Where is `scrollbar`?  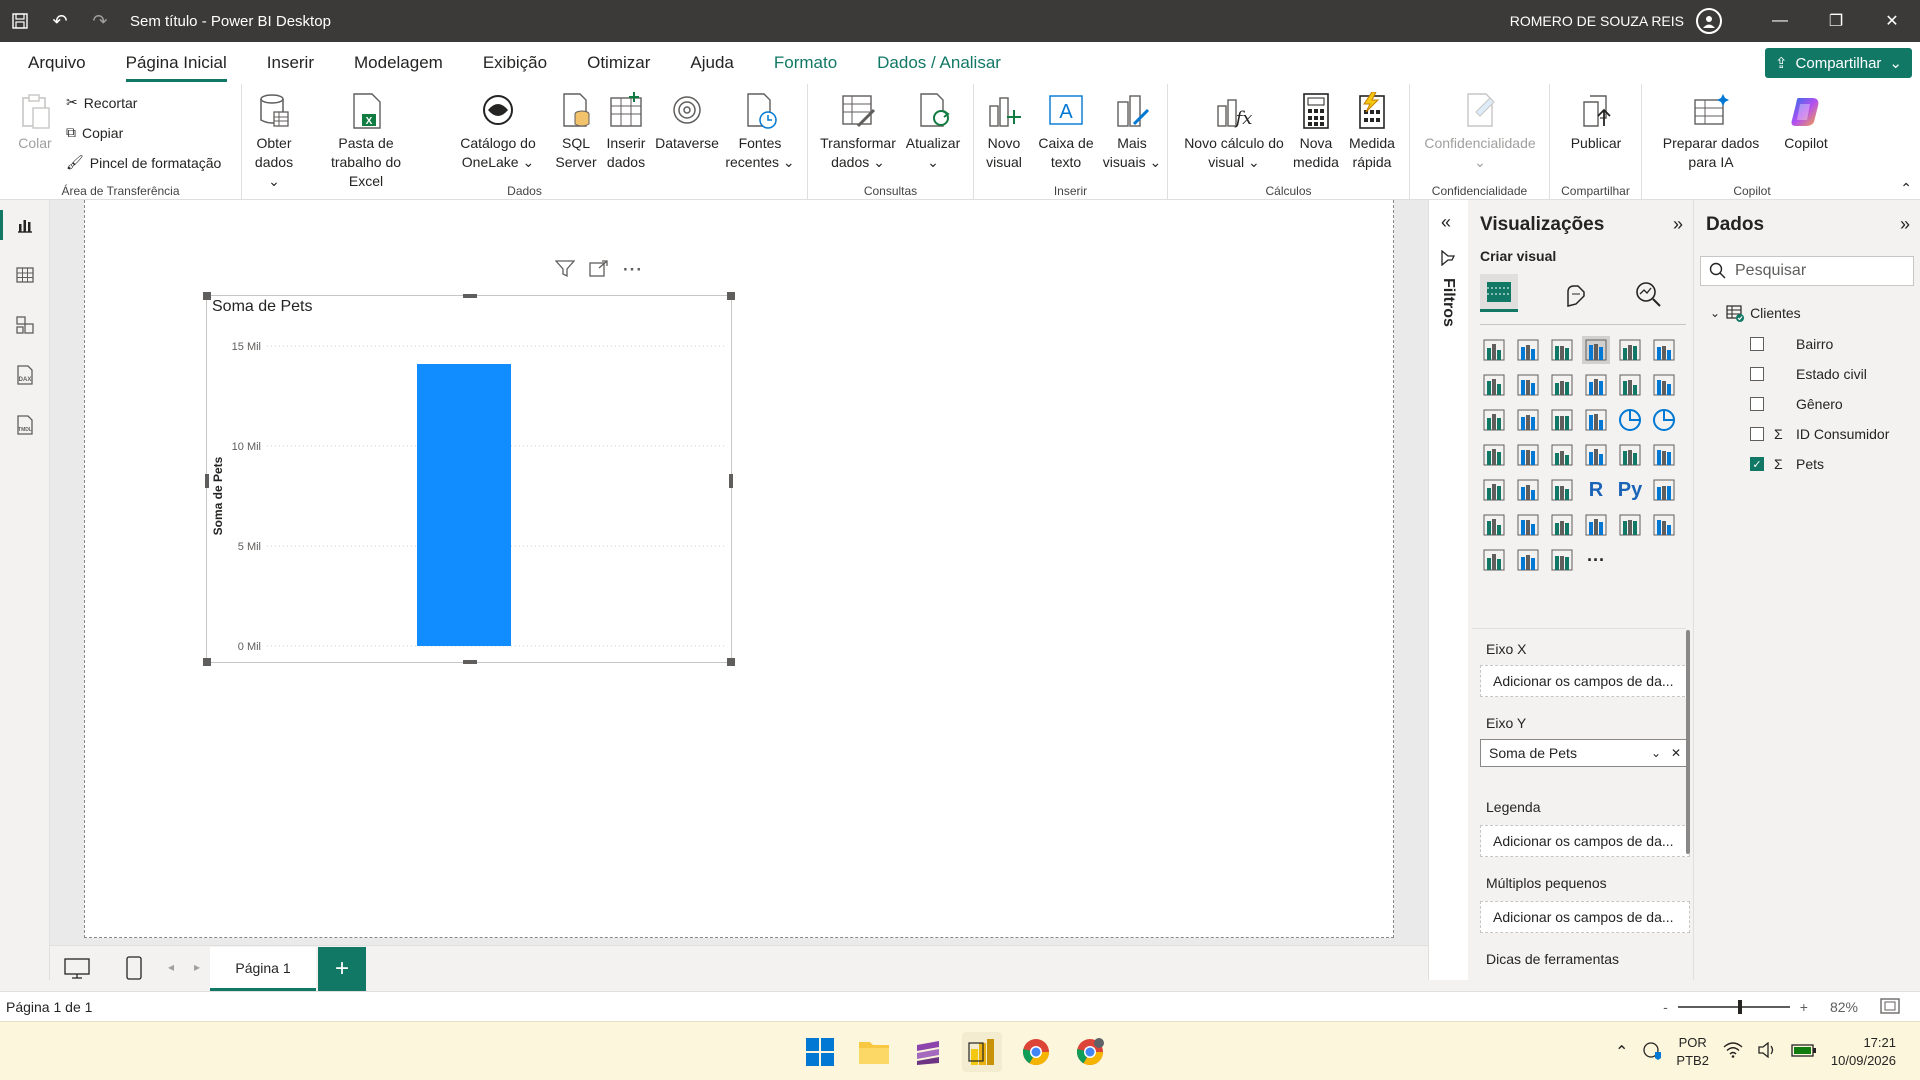
scrollbar is located at coordinates (1688, 742).